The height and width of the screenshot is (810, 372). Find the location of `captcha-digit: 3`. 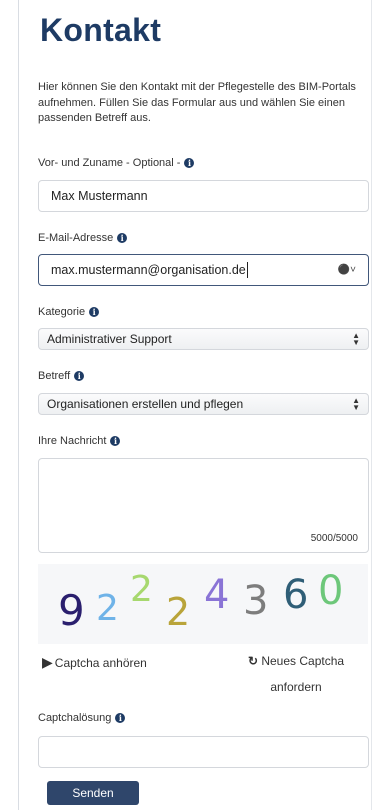

captcha-digit: 3 is located at coordinates (256, 601).